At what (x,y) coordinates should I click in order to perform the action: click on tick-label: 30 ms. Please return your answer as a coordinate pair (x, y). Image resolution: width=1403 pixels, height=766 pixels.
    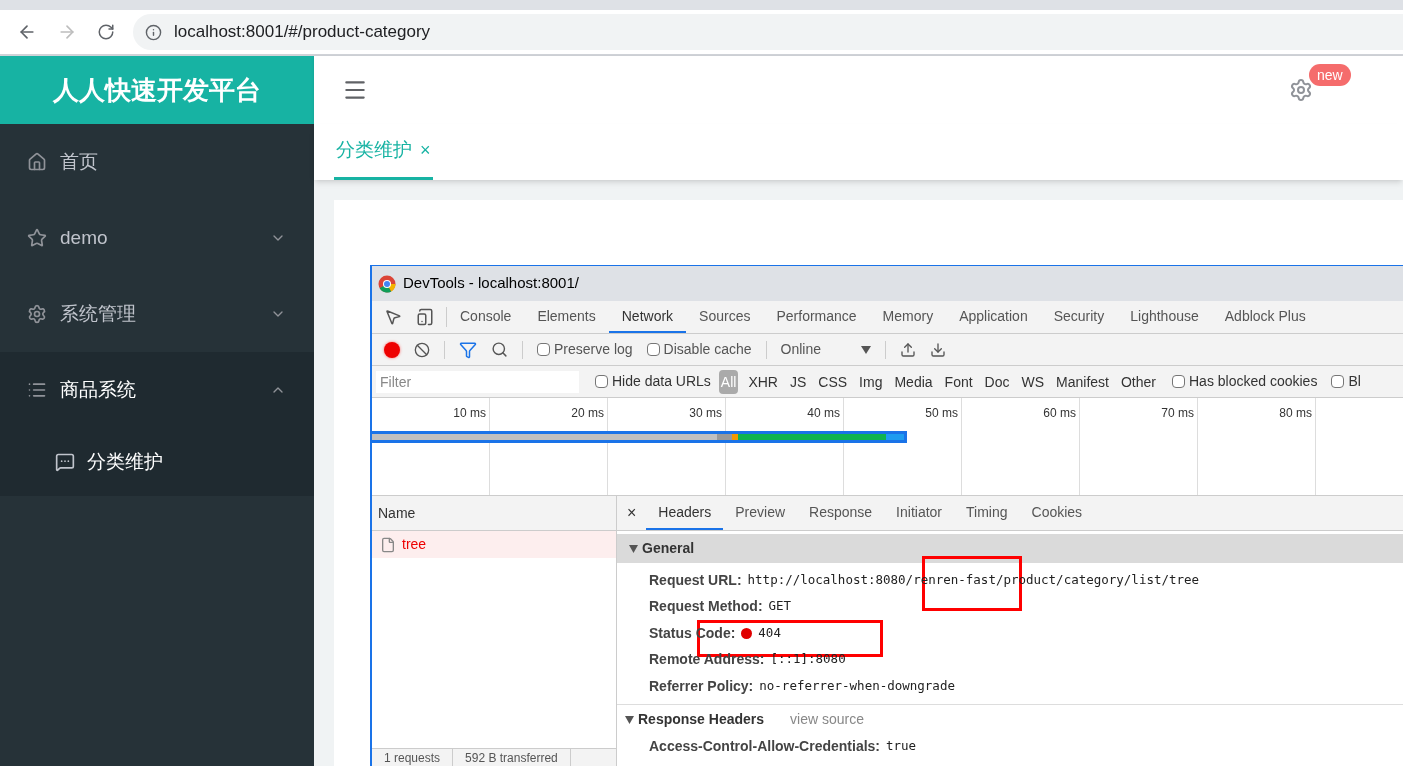
    Looking at the image, I should click on (705, 412).